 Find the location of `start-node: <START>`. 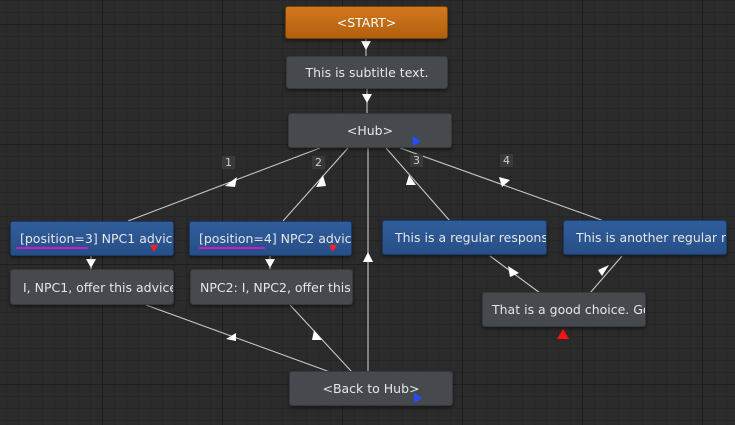

start-node: <START> is located at coordinates (366, 22).